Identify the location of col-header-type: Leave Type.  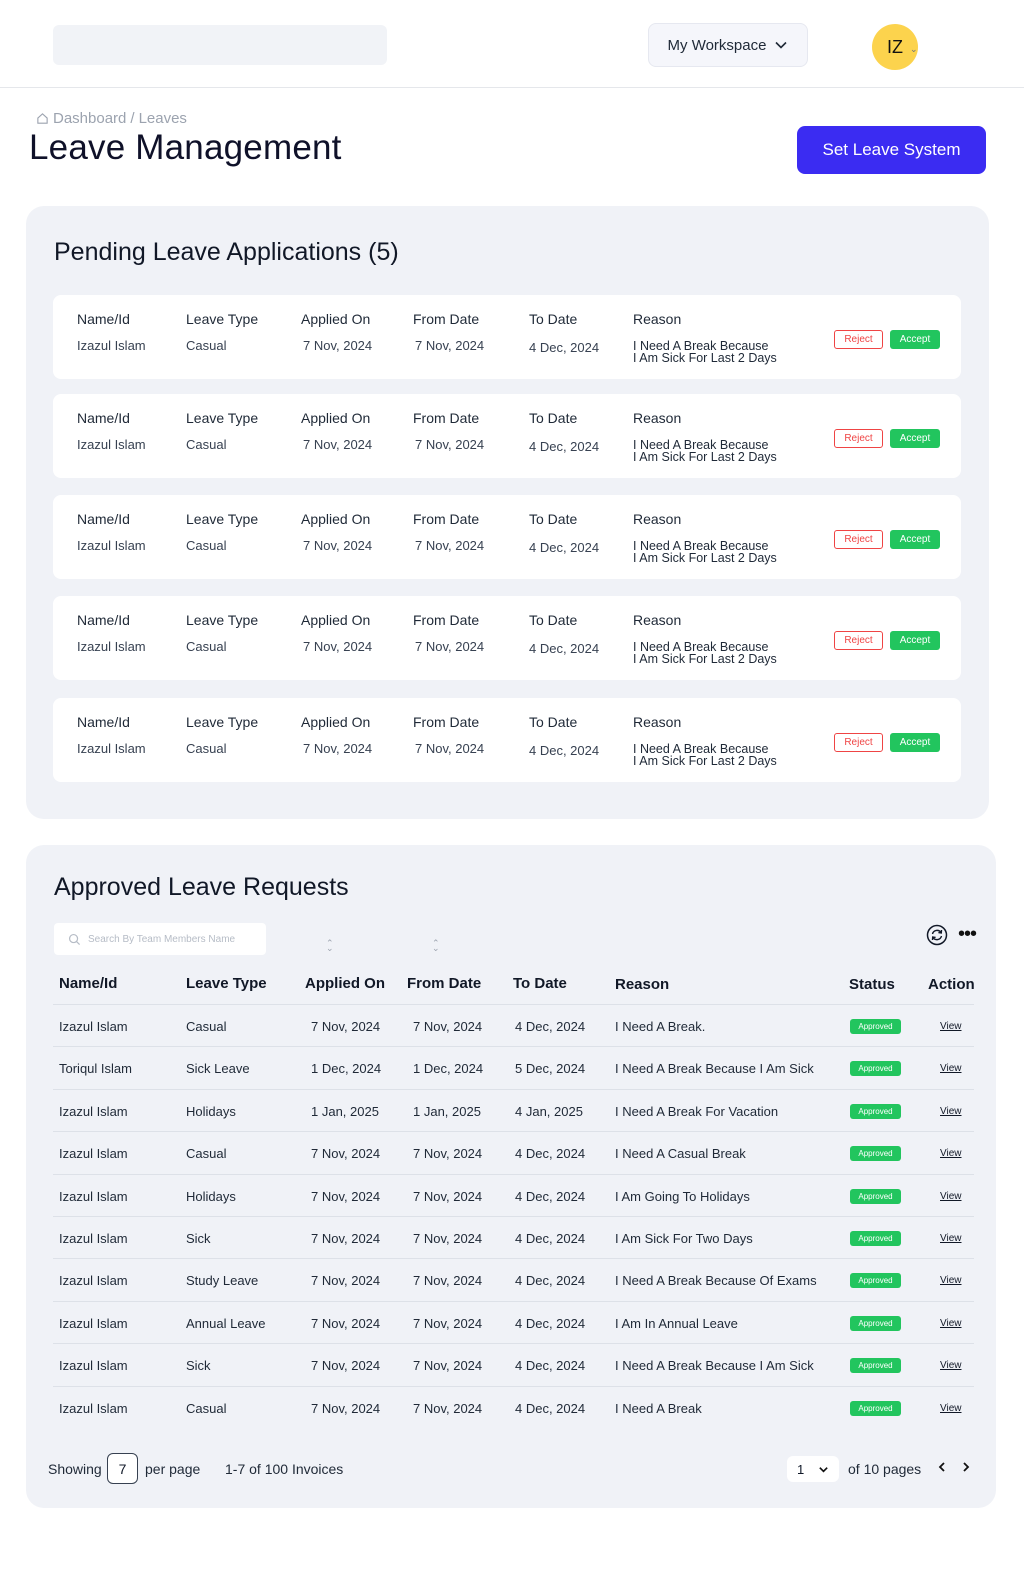
(226, 983).